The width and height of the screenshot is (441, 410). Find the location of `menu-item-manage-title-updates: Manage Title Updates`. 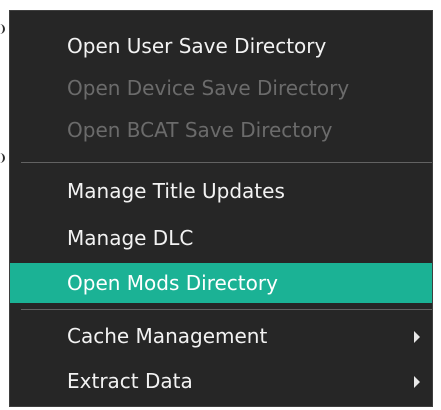

menu-item-manage-title-updates: Manage Title Updates is located at coordinates (221, 191).